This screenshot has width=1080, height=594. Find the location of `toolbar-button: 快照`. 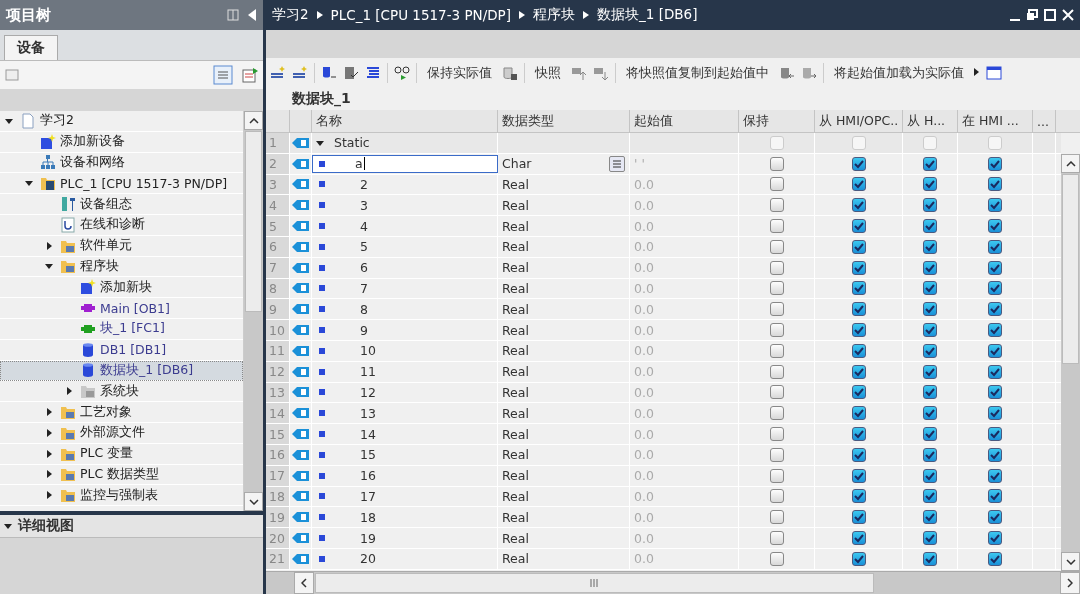

toolbar-button: 快照 is located at coordinates (548, 73).